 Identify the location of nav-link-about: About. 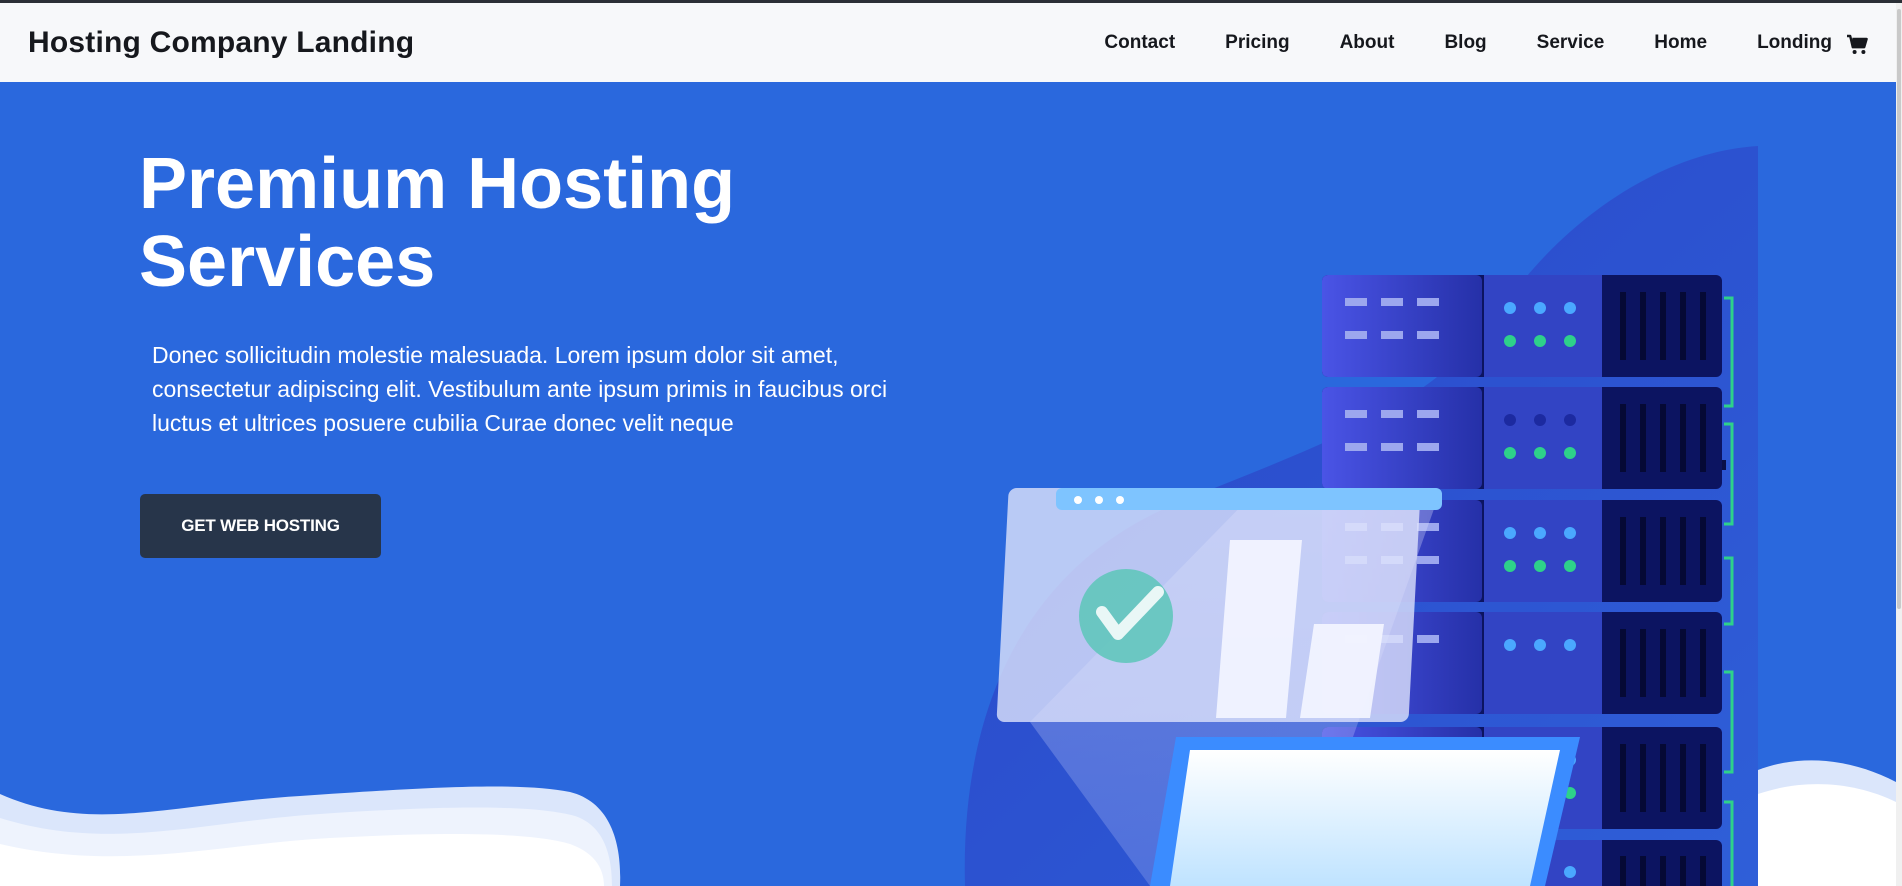
(1367, 43).